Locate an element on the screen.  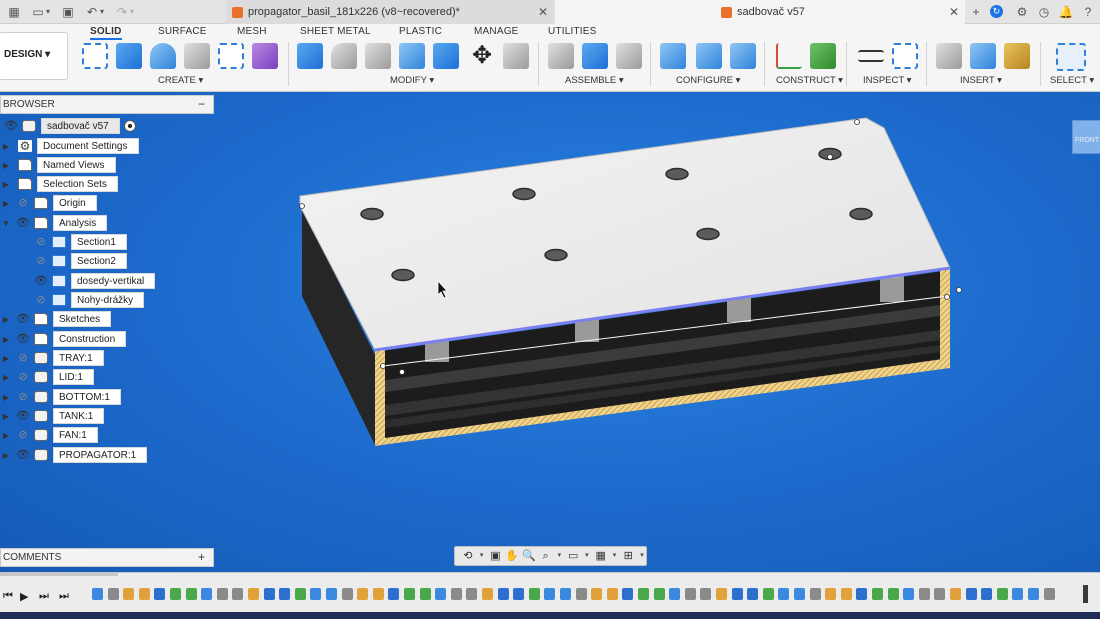
go-to-start-icon: ⏮ is located at coordinates (8, 596).